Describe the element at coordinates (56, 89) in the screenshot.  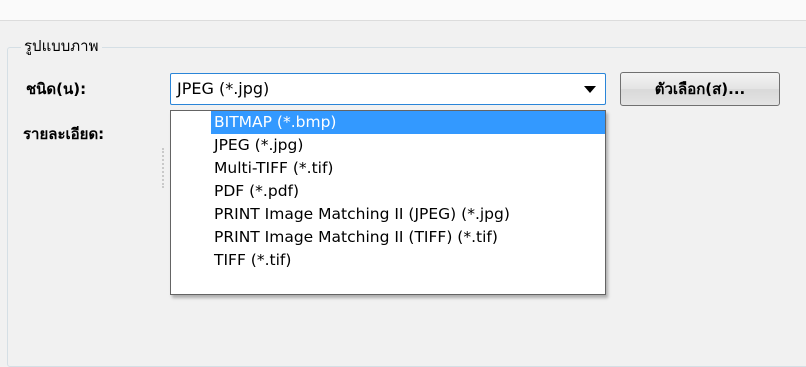
I see `type-label: ชนิด(น):` at that location.